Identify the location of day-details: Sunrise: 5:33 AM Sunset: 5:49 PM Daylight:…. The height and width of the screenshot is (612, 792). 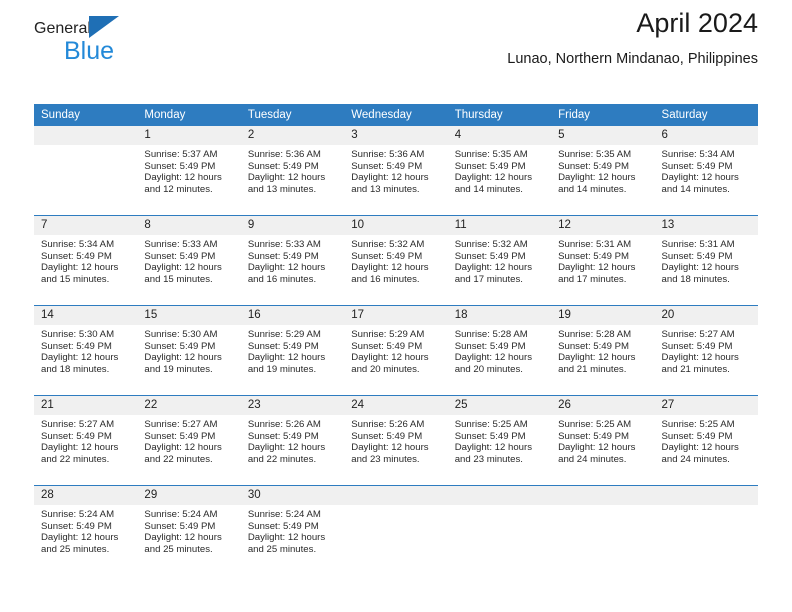
(292, 260).